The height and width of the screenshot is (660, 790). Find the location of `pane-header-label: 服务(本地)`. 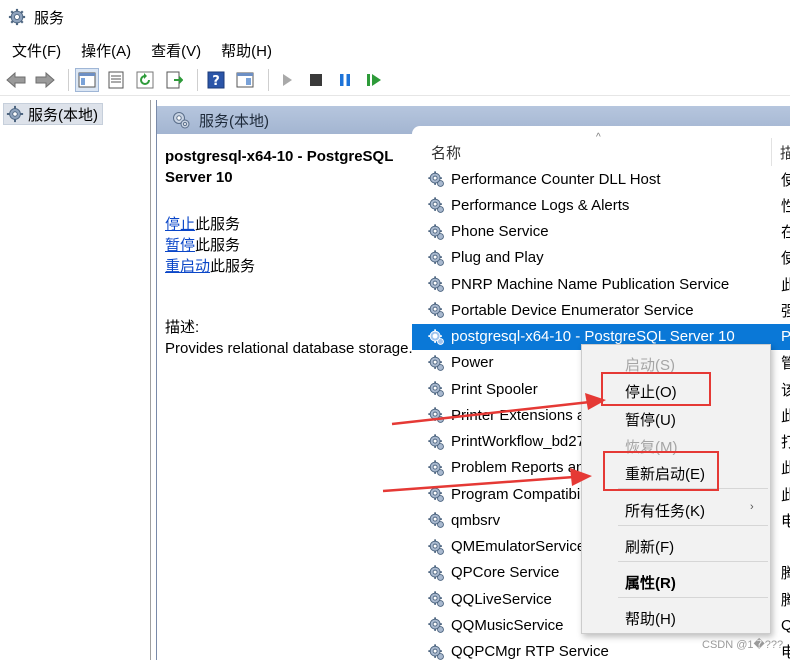

pane-header-label: 服务(本地) is located at coordinates (234, 121).